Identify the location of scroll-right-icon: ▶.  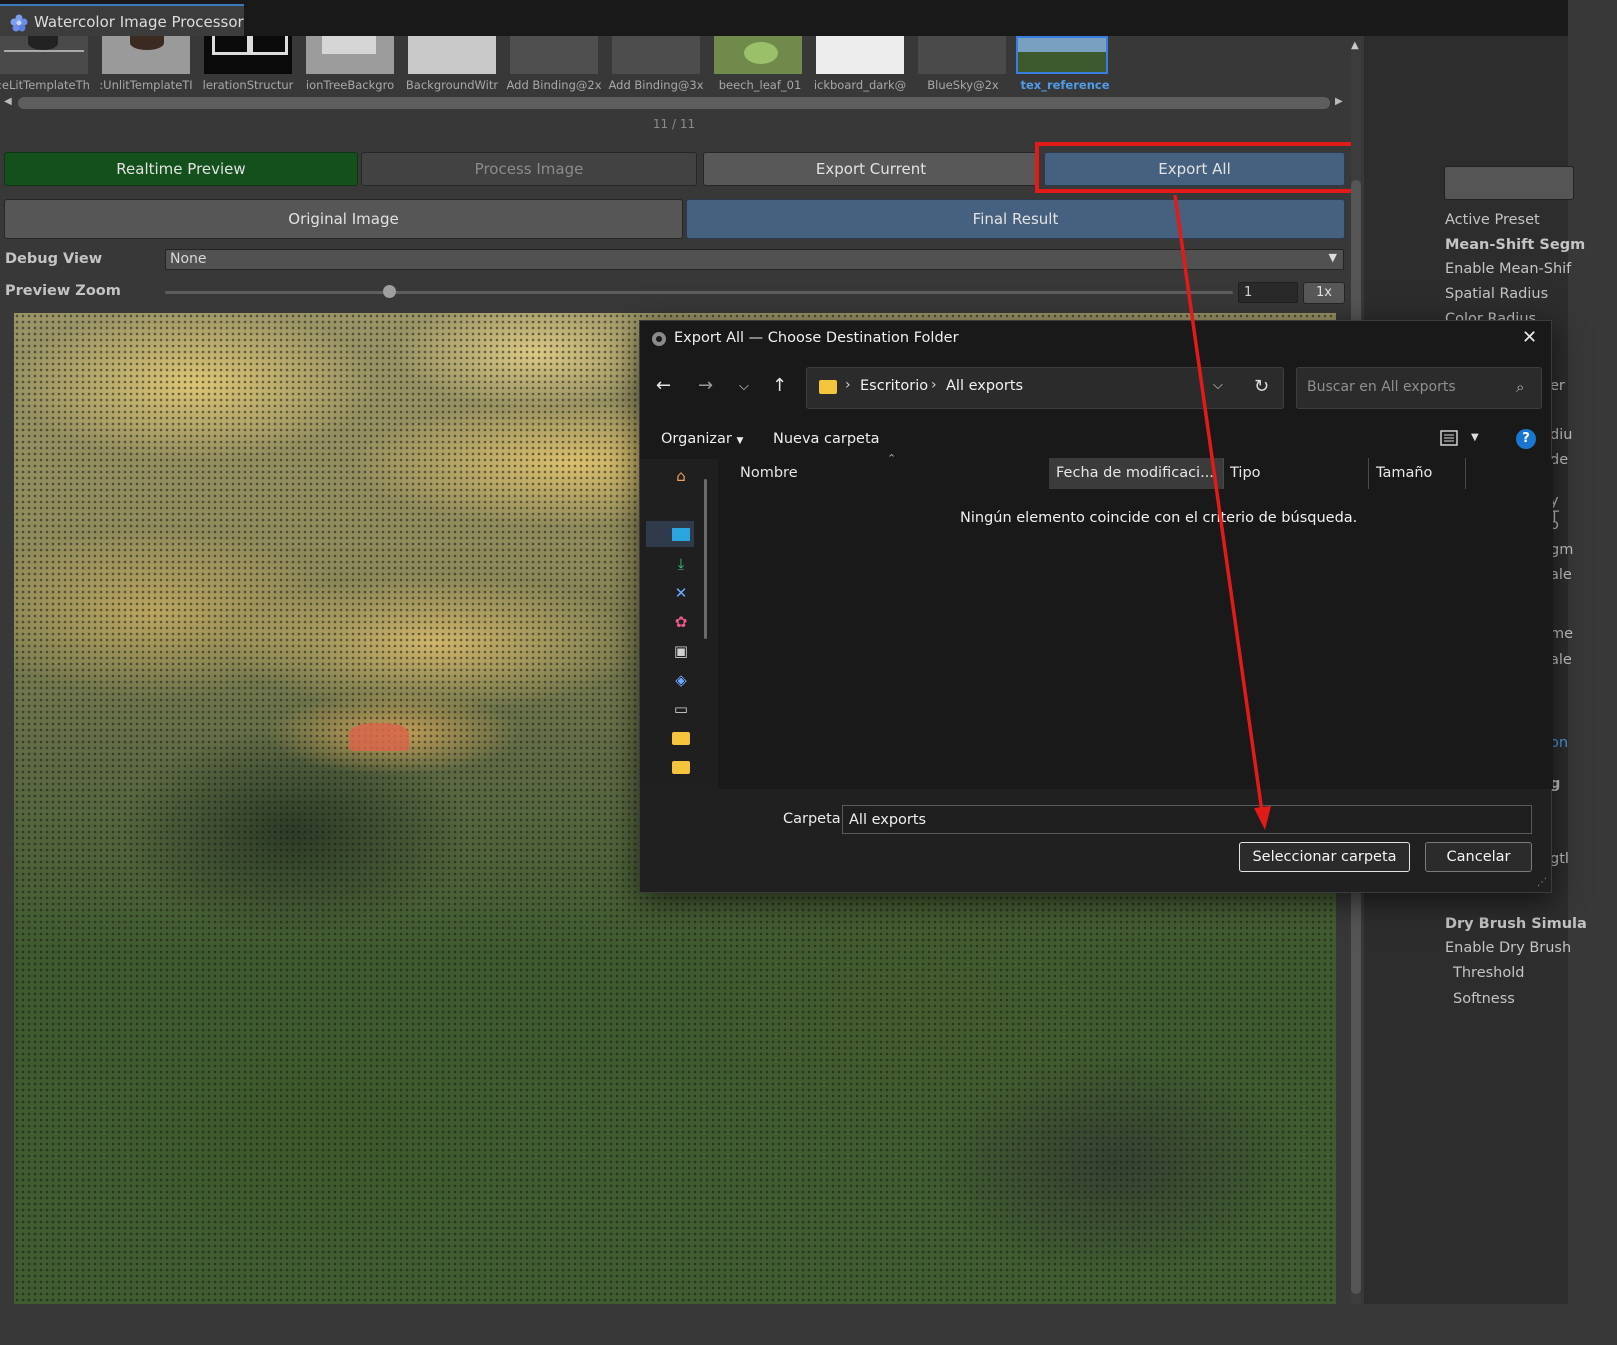
(1339, 101).